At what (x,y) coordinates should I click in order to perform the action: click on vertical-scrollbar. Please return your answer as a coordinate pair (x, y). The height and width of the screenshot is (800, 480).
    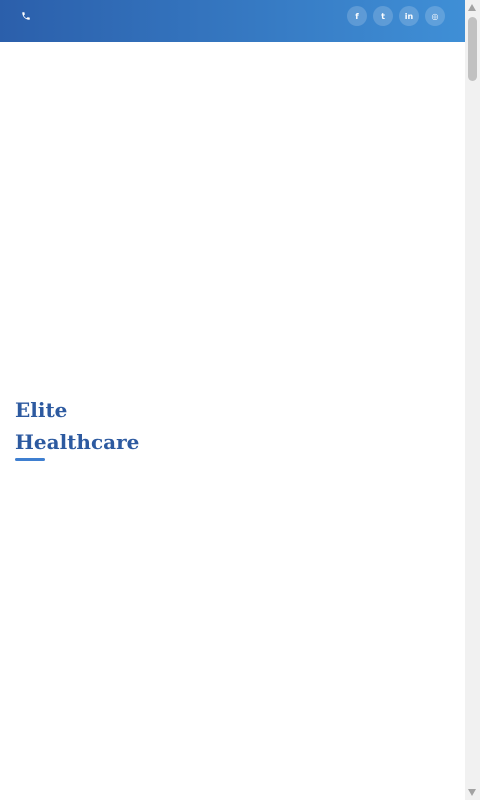
    Looking at the image, I should click on (472, 400).